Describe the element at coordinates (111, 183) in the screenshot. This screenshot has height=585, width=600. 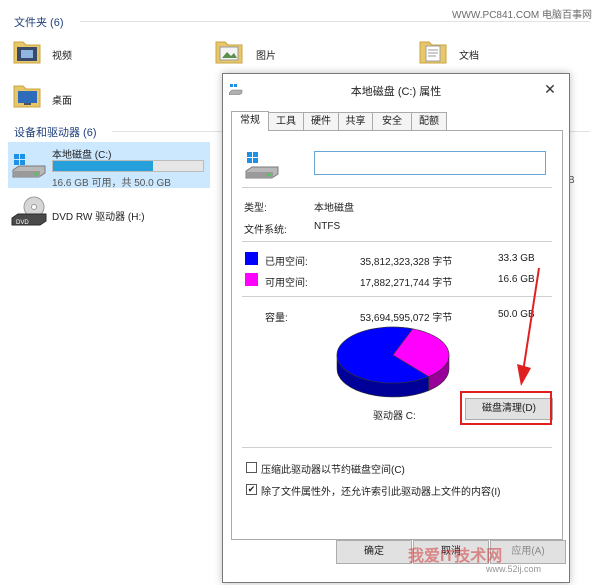
I see `drive-capacity-text: 16.6 GB 可用，共 50.0 GB` at that location.